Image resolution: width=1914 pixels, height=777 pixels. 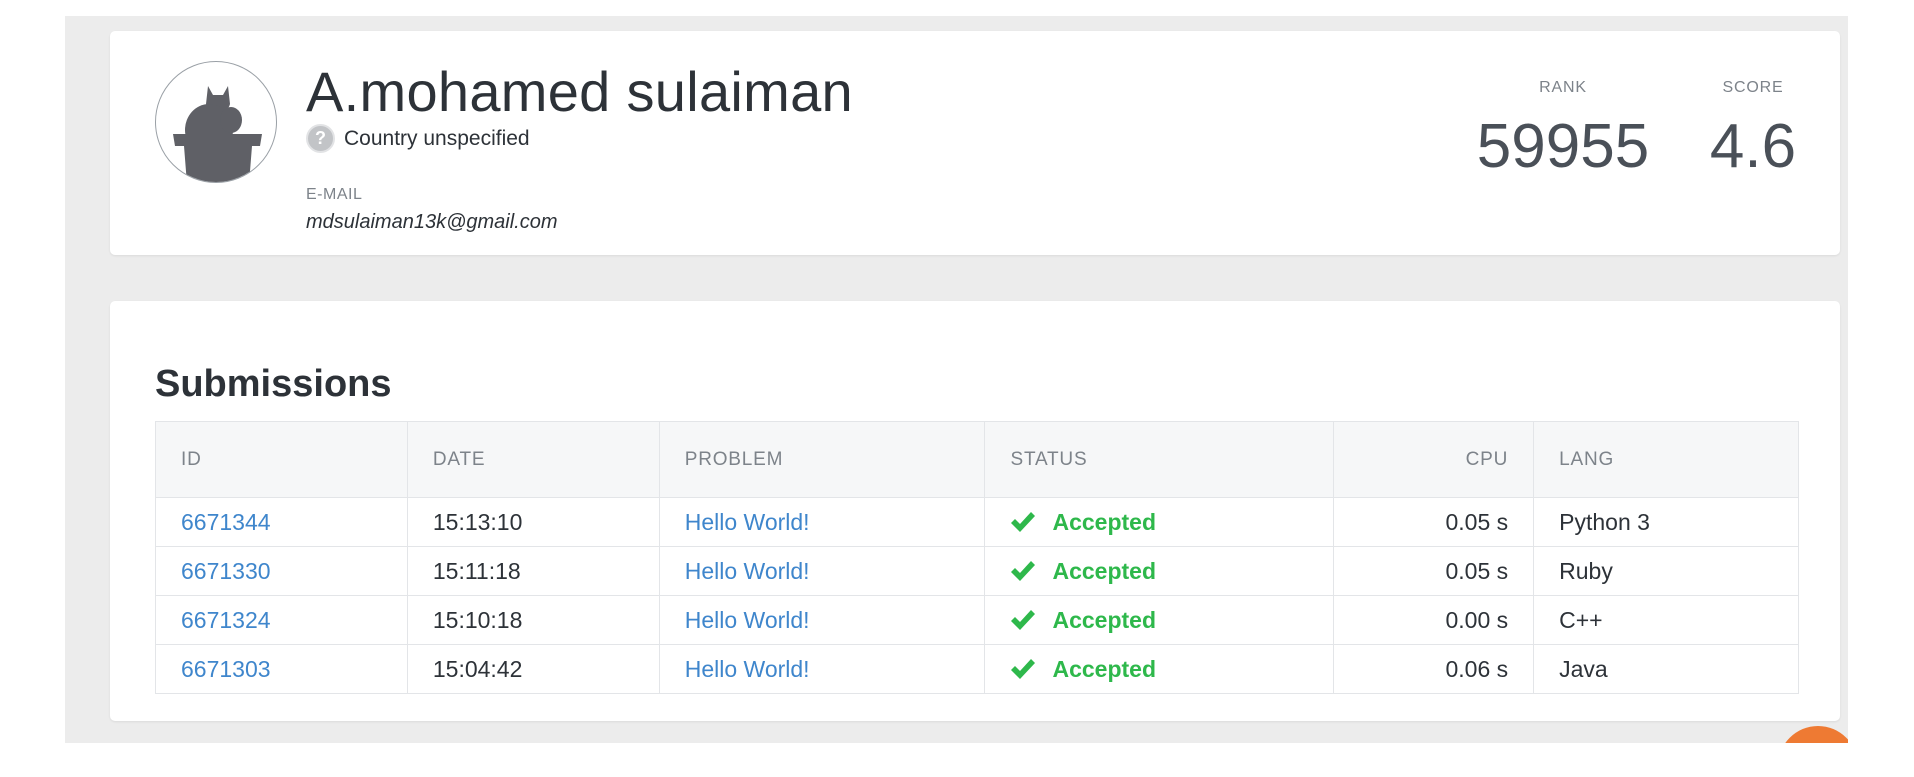 What do you see at coordinates (533, 669) in the screenshot?
I see `submission-date: 15:04:42` at bounding box center [533, 669].